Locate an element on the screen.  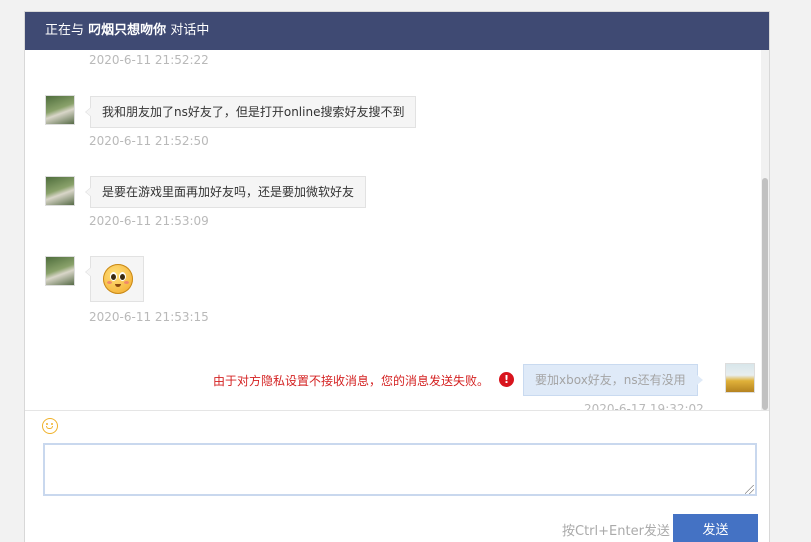
my-message-bubble: 要加xbox好友，ns还有没用 is located at coordinates (613, 380).